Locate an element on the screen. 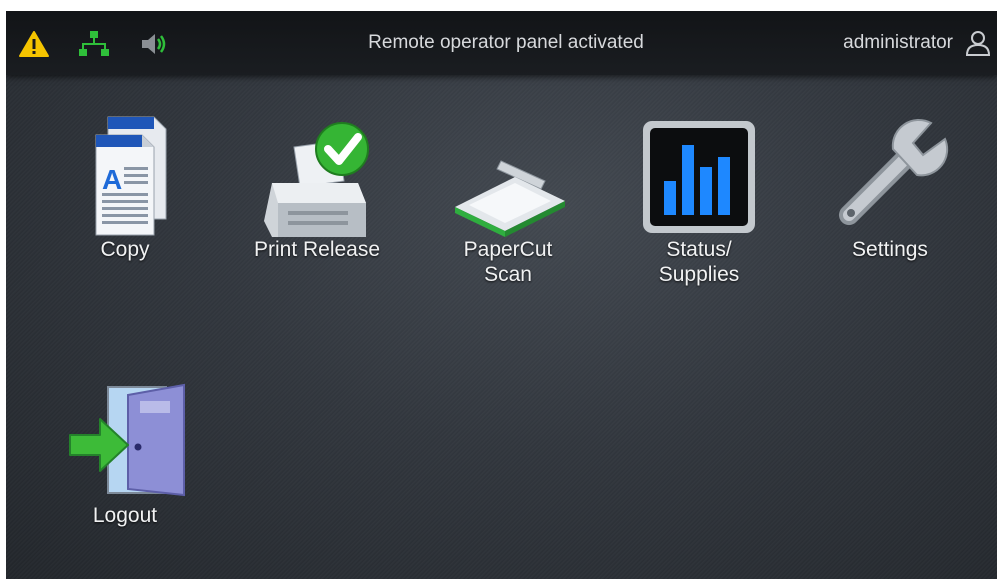  app-label-logout: Logout is located at coordinates (125, 515).